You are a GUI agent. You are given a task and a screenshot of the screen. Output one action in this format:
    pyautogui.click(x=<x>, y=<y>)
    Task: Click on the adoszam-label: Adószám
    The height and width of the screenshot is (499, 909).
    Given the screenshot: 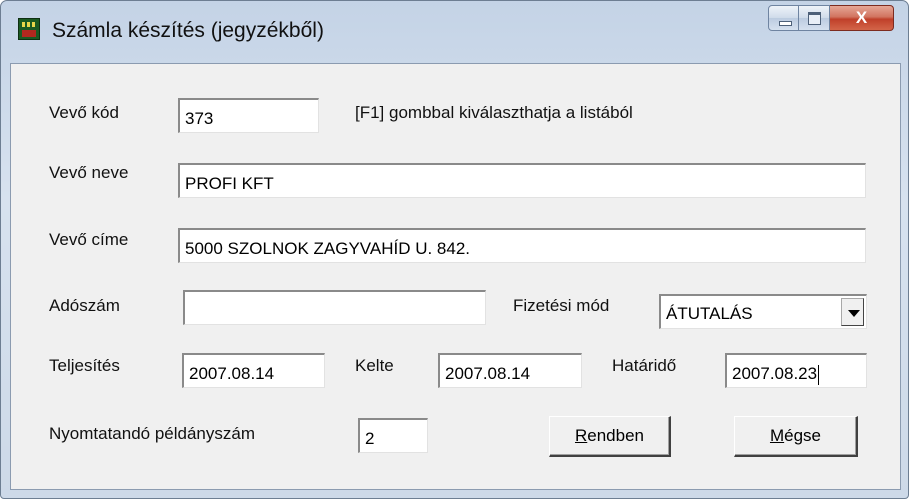 What is the action you would take?
    pyautogui.click(x=84, y=305)
    